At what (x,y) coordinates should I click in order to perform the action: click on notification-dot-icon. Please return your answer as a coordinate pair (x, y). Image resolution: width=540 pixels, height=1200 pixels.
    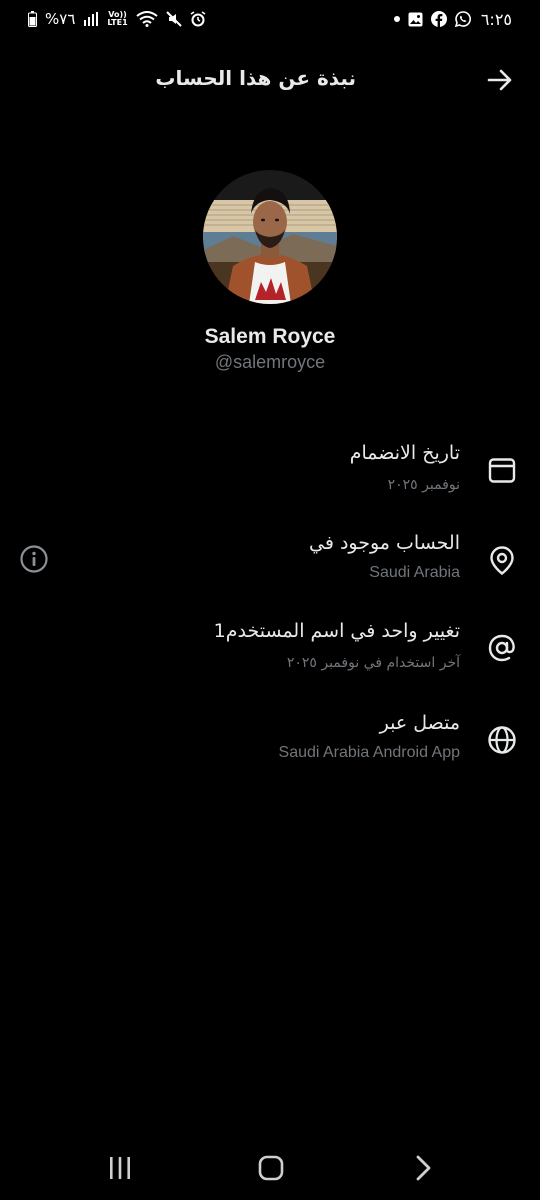
    Looking at the image, I should click on (396, 19).